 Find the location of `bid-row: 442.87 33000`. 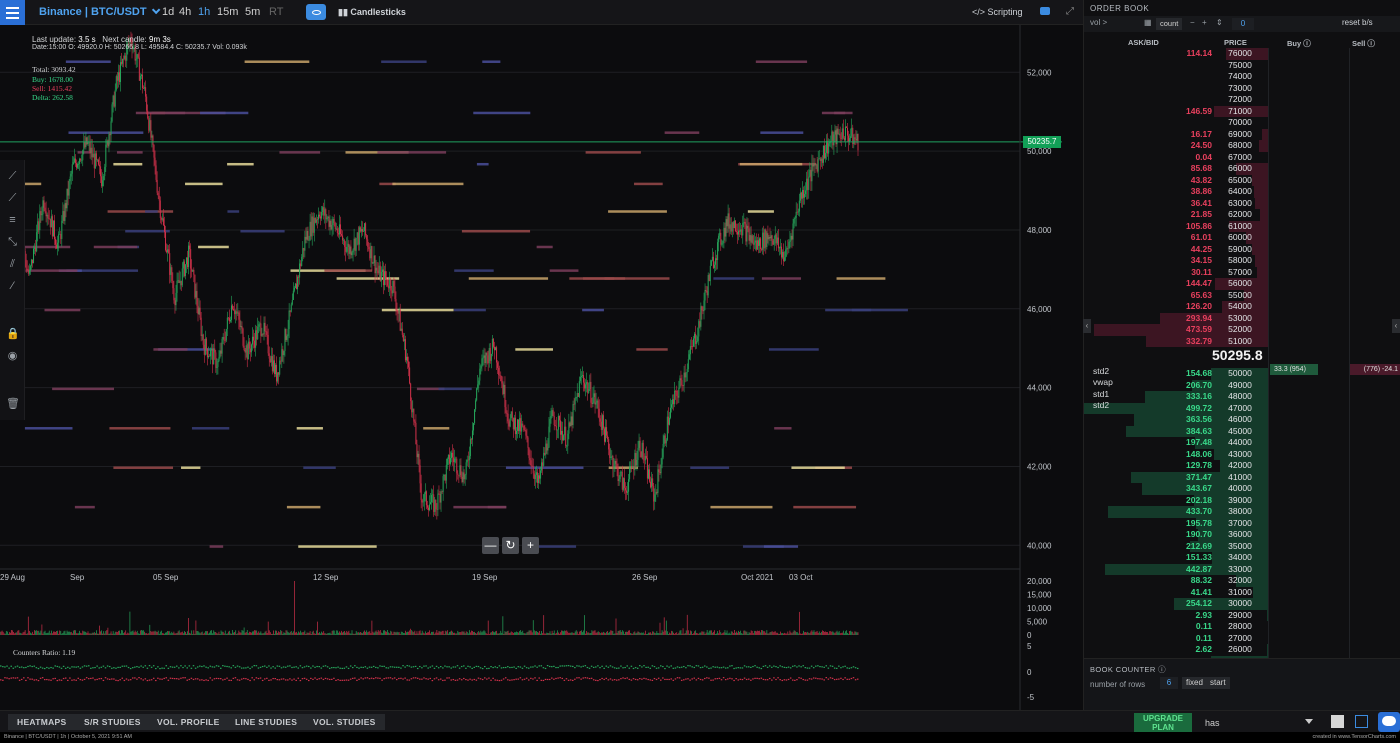

bid-row: 442.87 33000 is located at coordinates (1242, 569).